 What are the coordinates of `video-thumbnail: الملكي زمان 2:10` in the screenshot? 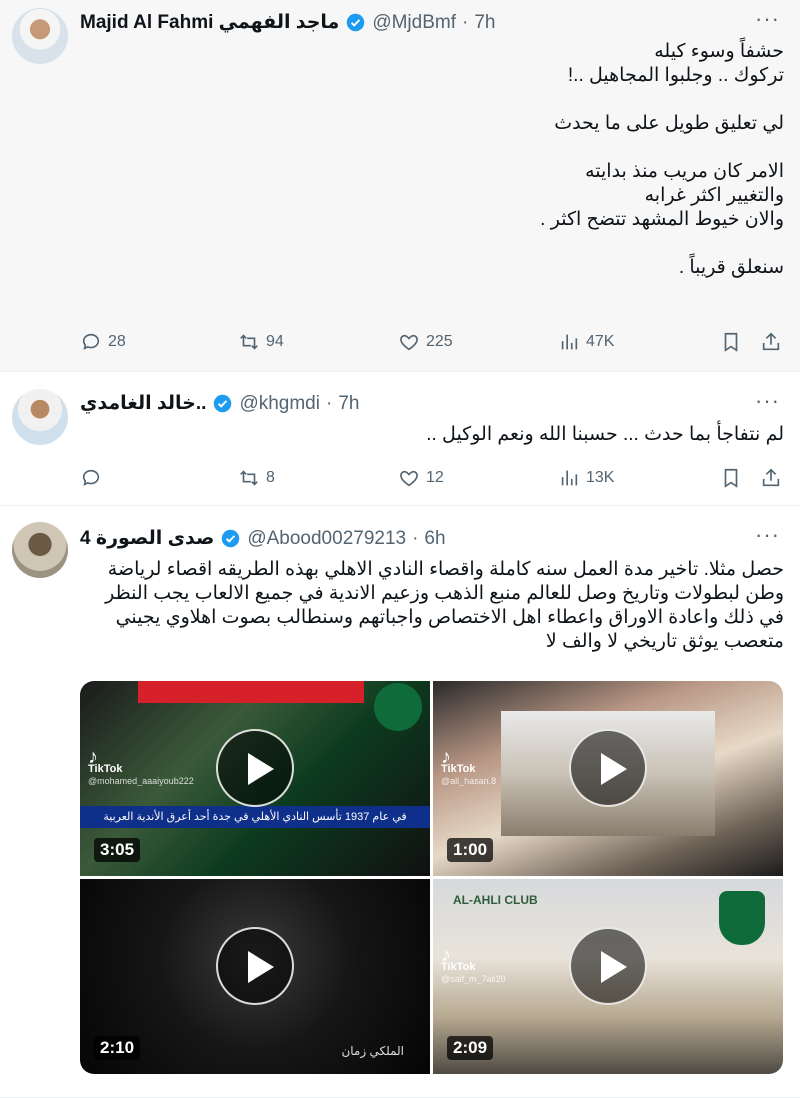 It's located at (255, 976).